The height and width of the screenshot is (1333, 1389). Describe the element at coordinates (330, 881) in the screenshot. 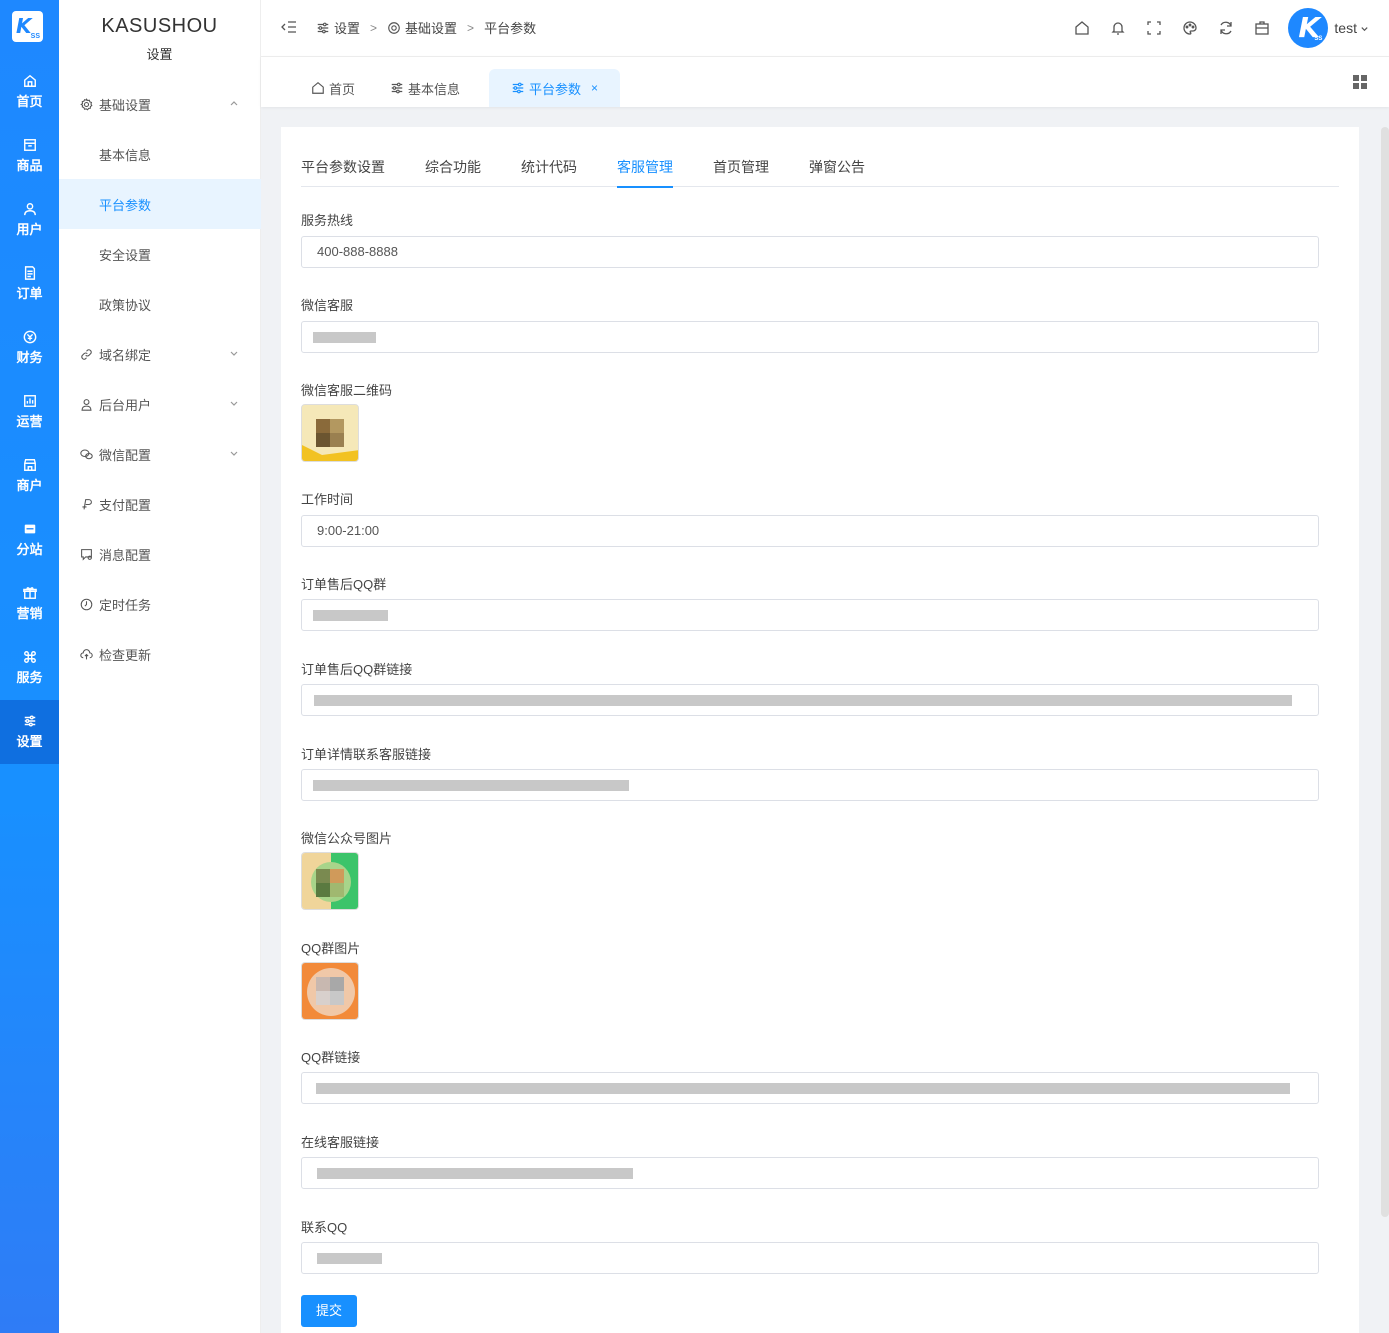

I see `mp-image` at that location.